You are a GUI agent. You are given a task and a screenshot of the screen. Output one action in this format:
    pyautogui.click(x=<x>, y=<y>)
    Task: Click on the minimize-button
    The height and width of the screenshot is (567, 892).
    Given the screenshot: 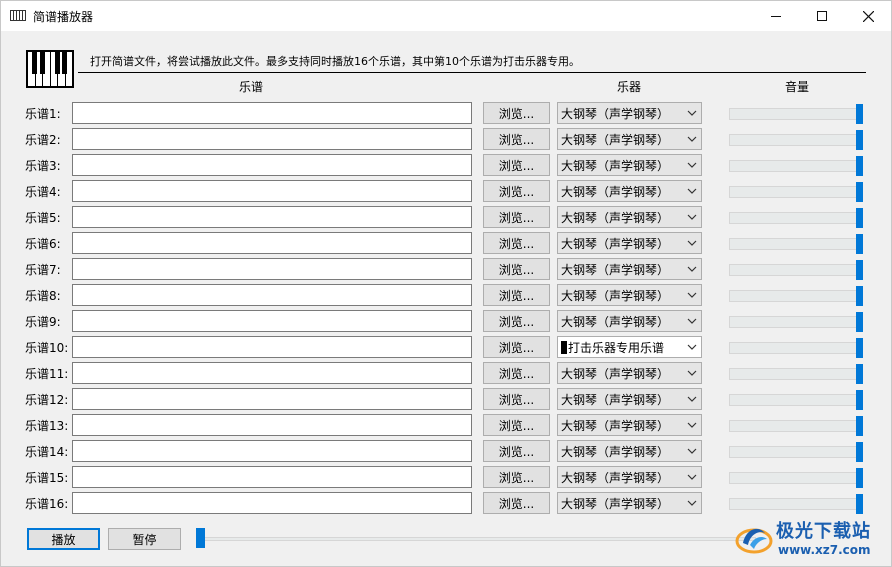 What is the action you would take?
    pyautogui.click(x=776, y=16)
    